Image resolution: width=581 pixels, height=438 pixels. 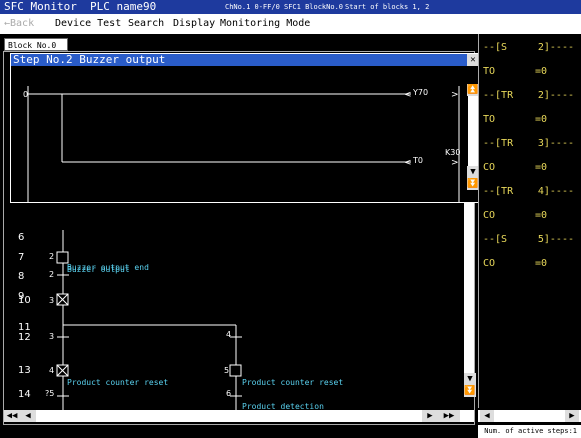 I want to click on step-row-number: 8, so click(x=21, y=276).